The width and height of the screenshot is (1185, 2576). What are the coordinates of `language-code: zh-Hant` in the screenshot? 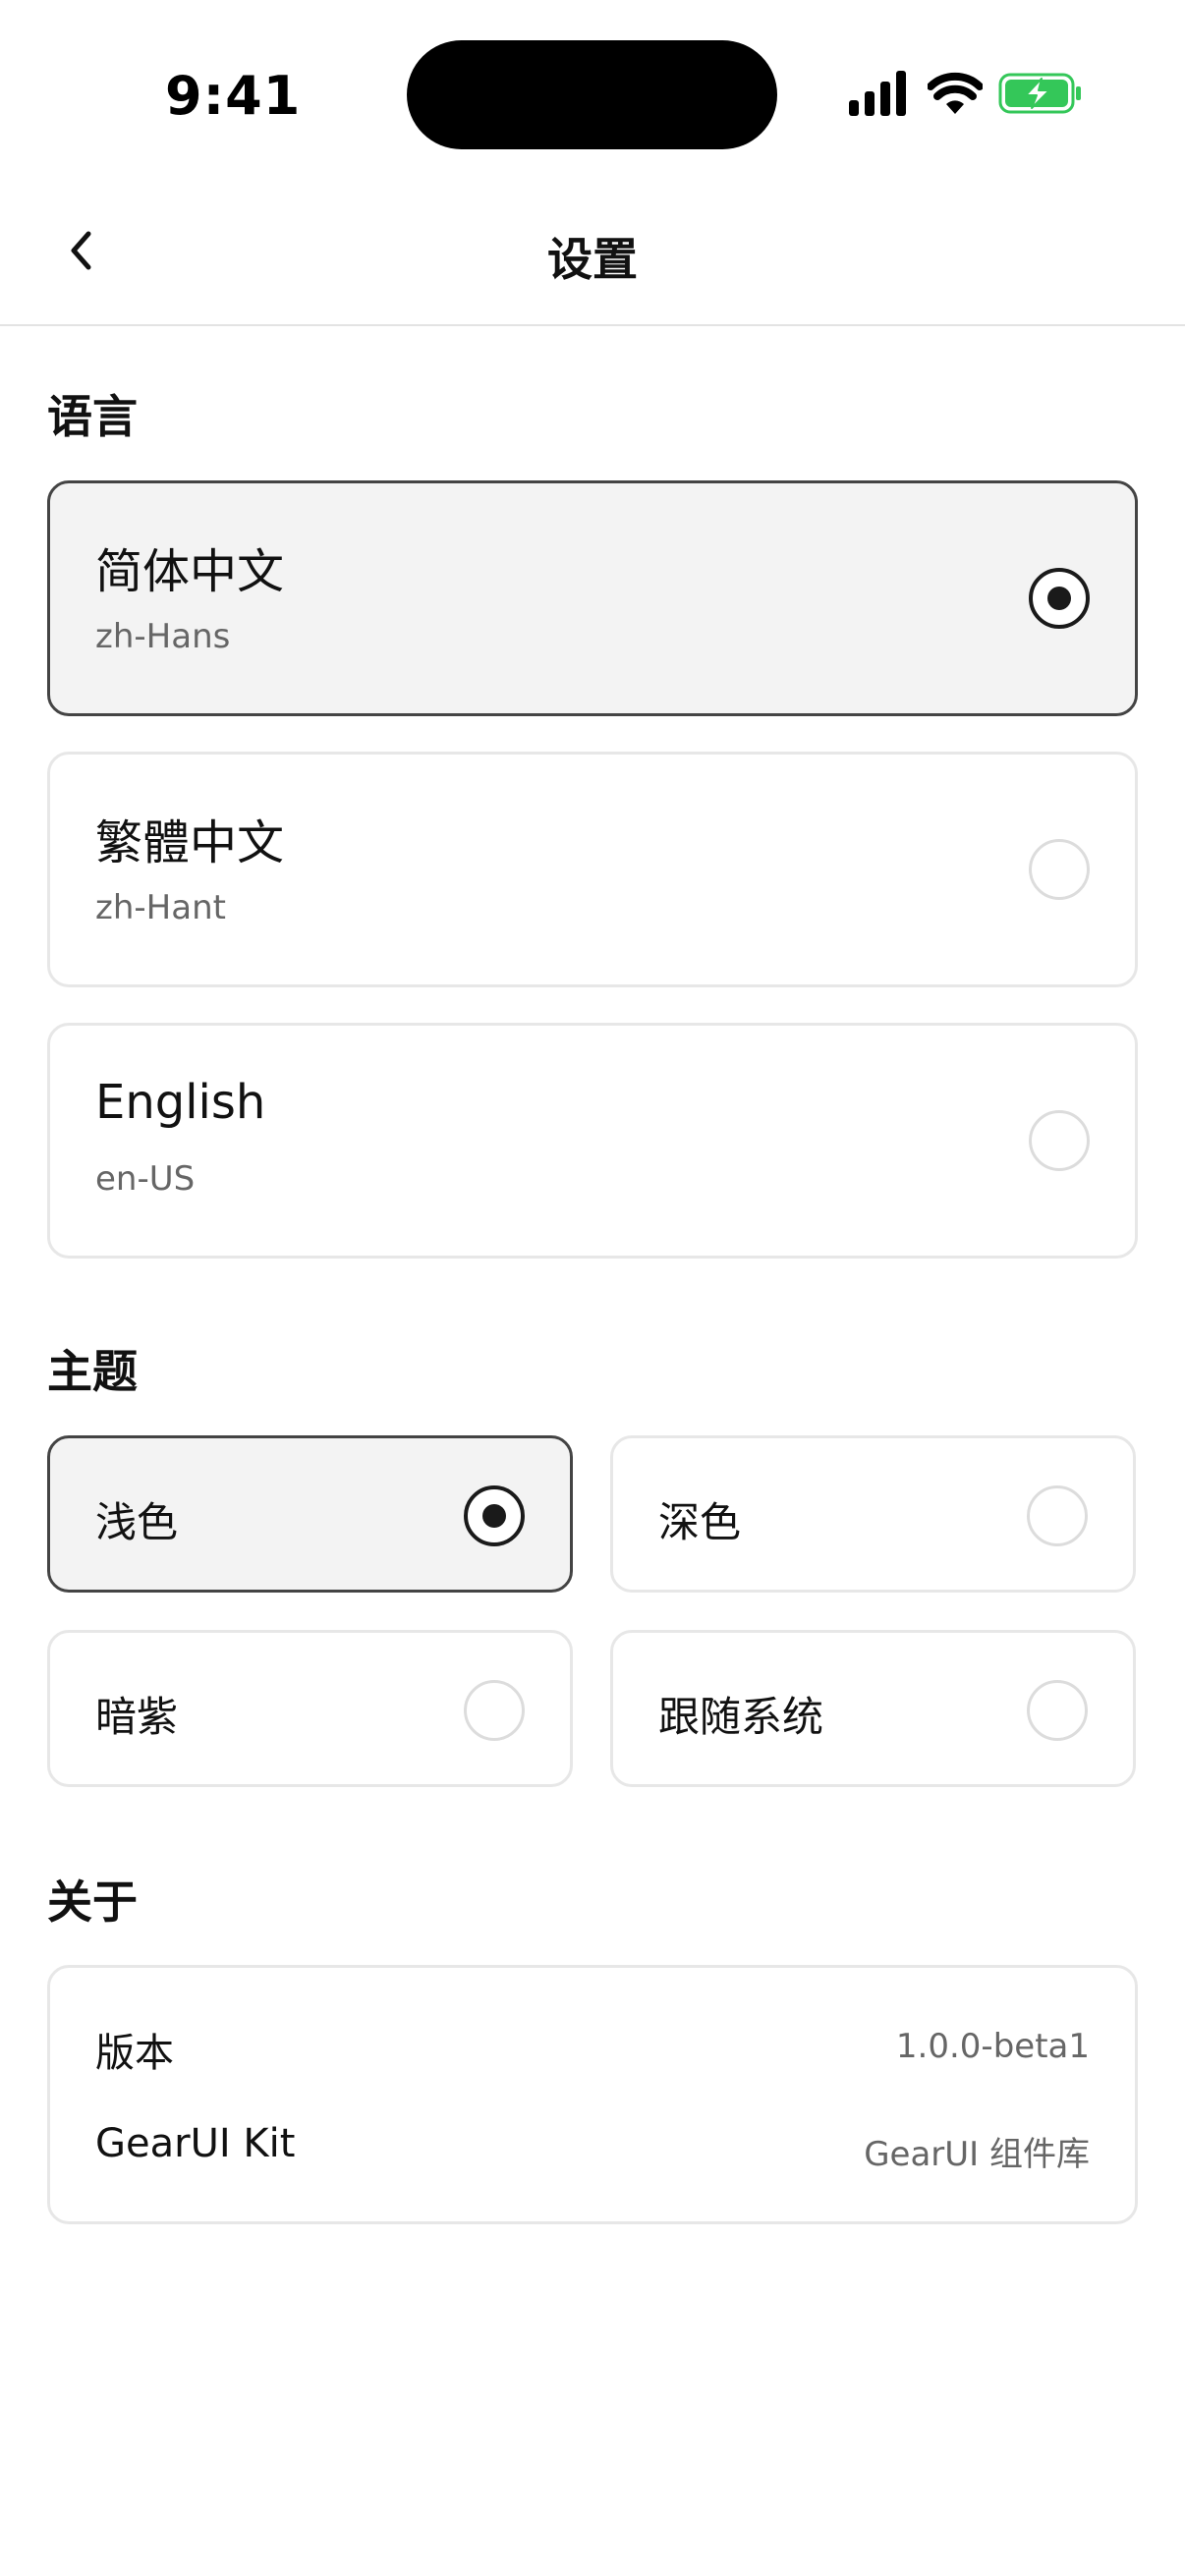 It's located at (161, 907).